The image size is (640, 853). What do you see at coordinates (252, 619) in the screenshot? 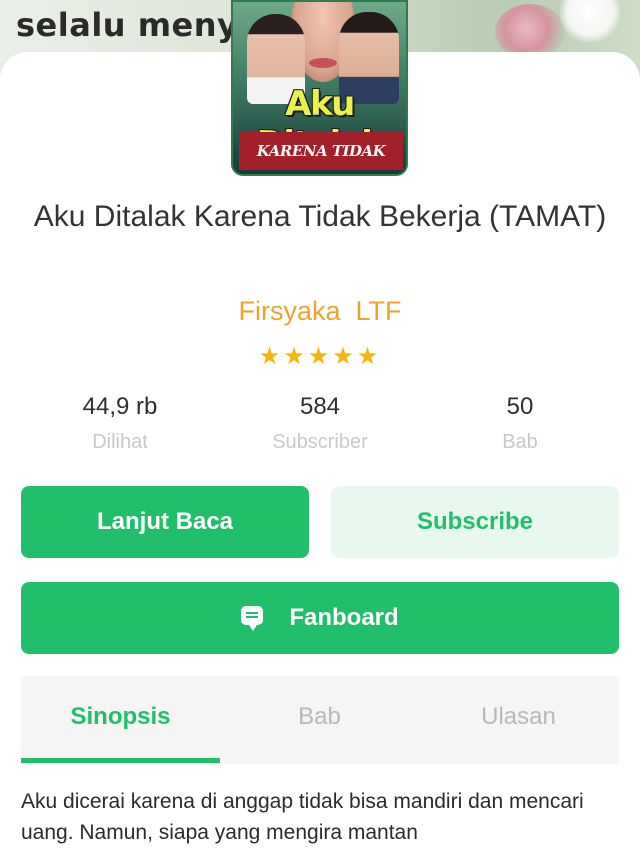
I see `chat-bubble-icon` at bounding box center [252, 619].